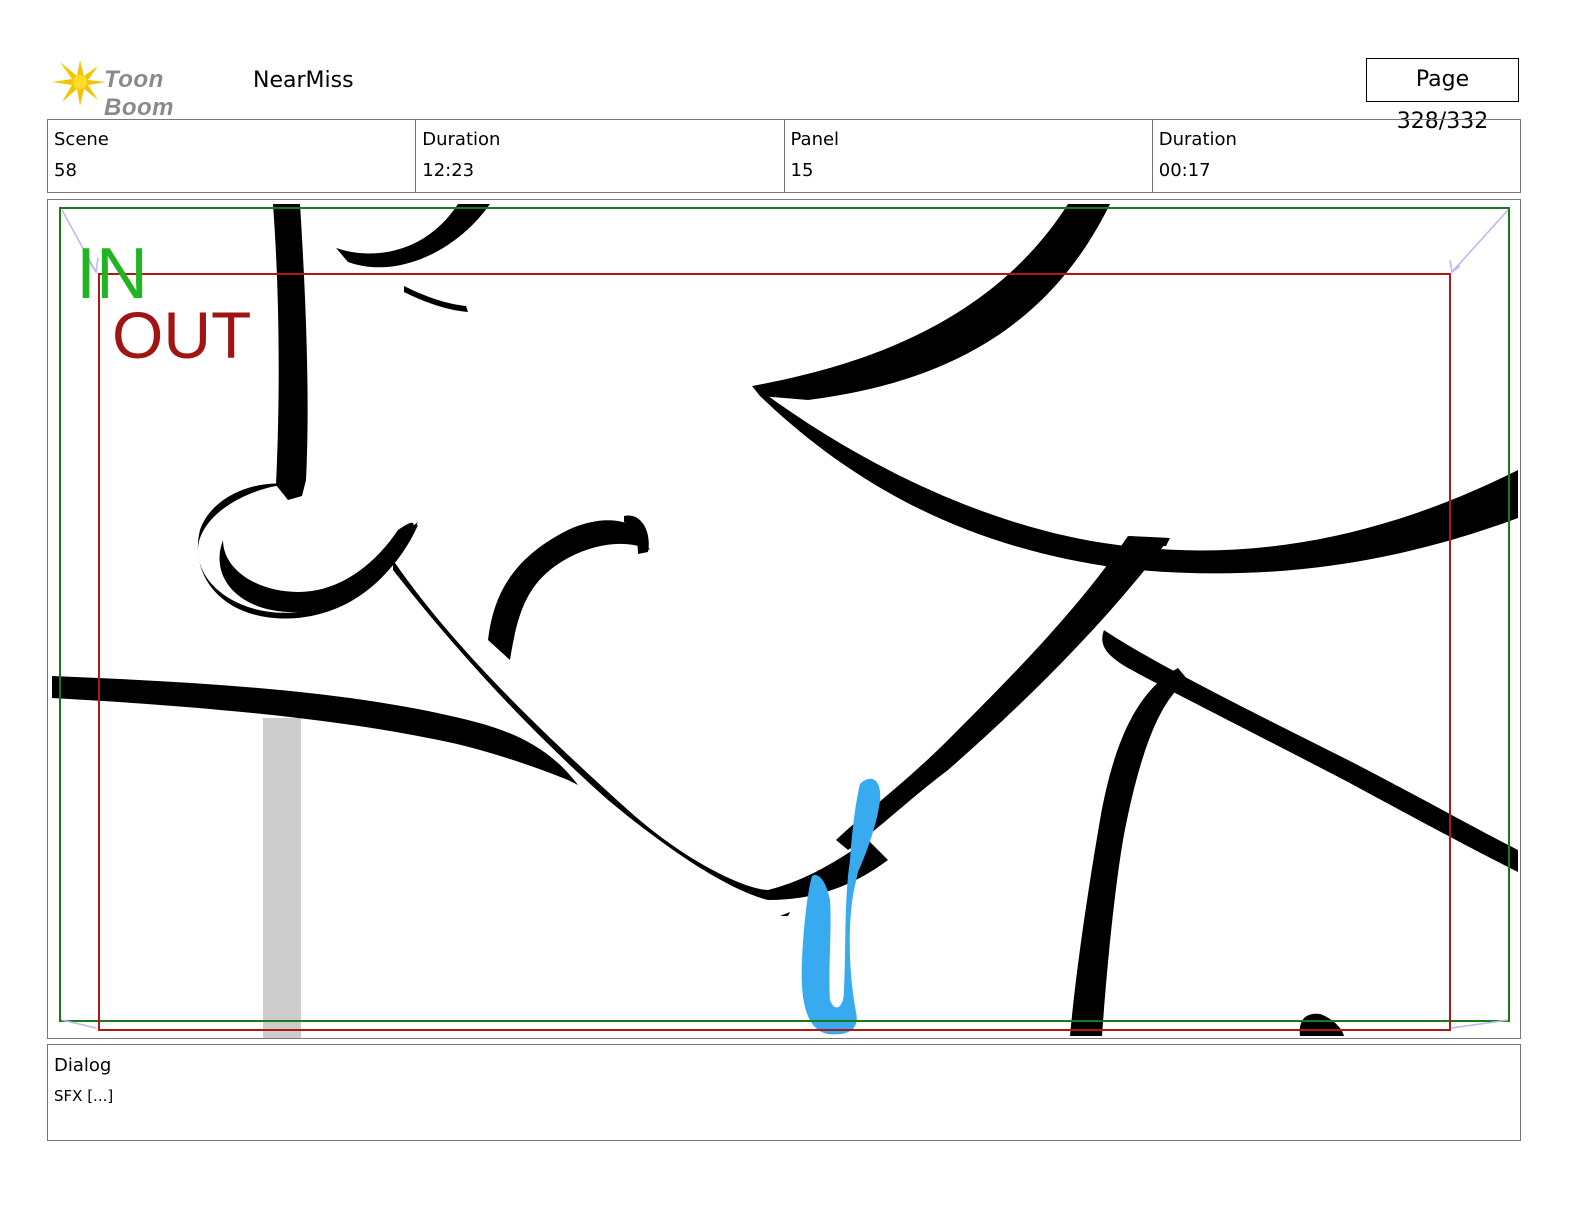 The image size is (1584, 1224). What do you see at coordinates (303, 80) in the screenshot?
I see `project-name: NearMiss` at bounding box center [303, 80].